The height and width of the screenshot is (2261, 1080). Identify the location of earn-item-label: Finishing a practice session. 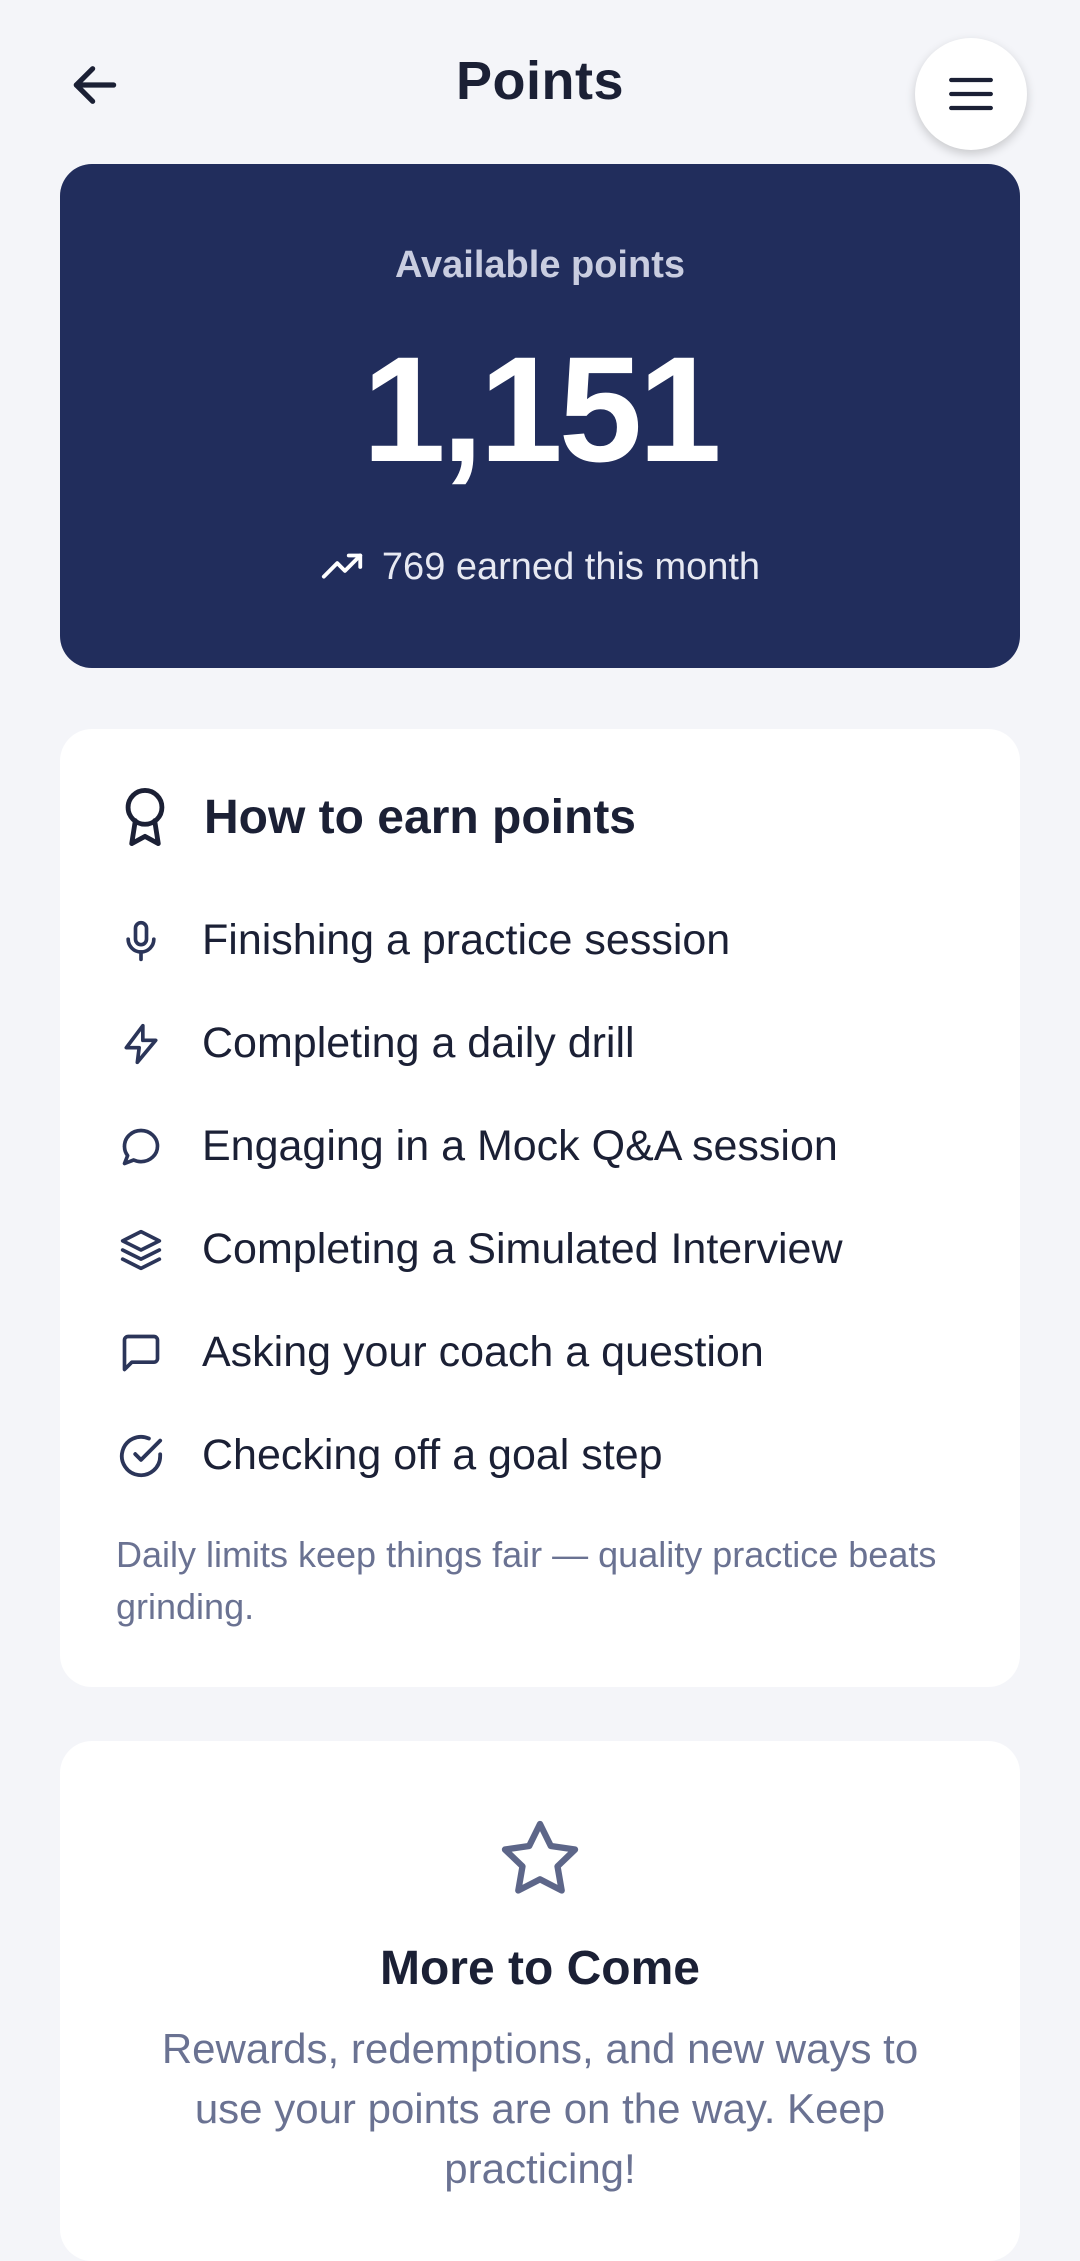
(466, 940).